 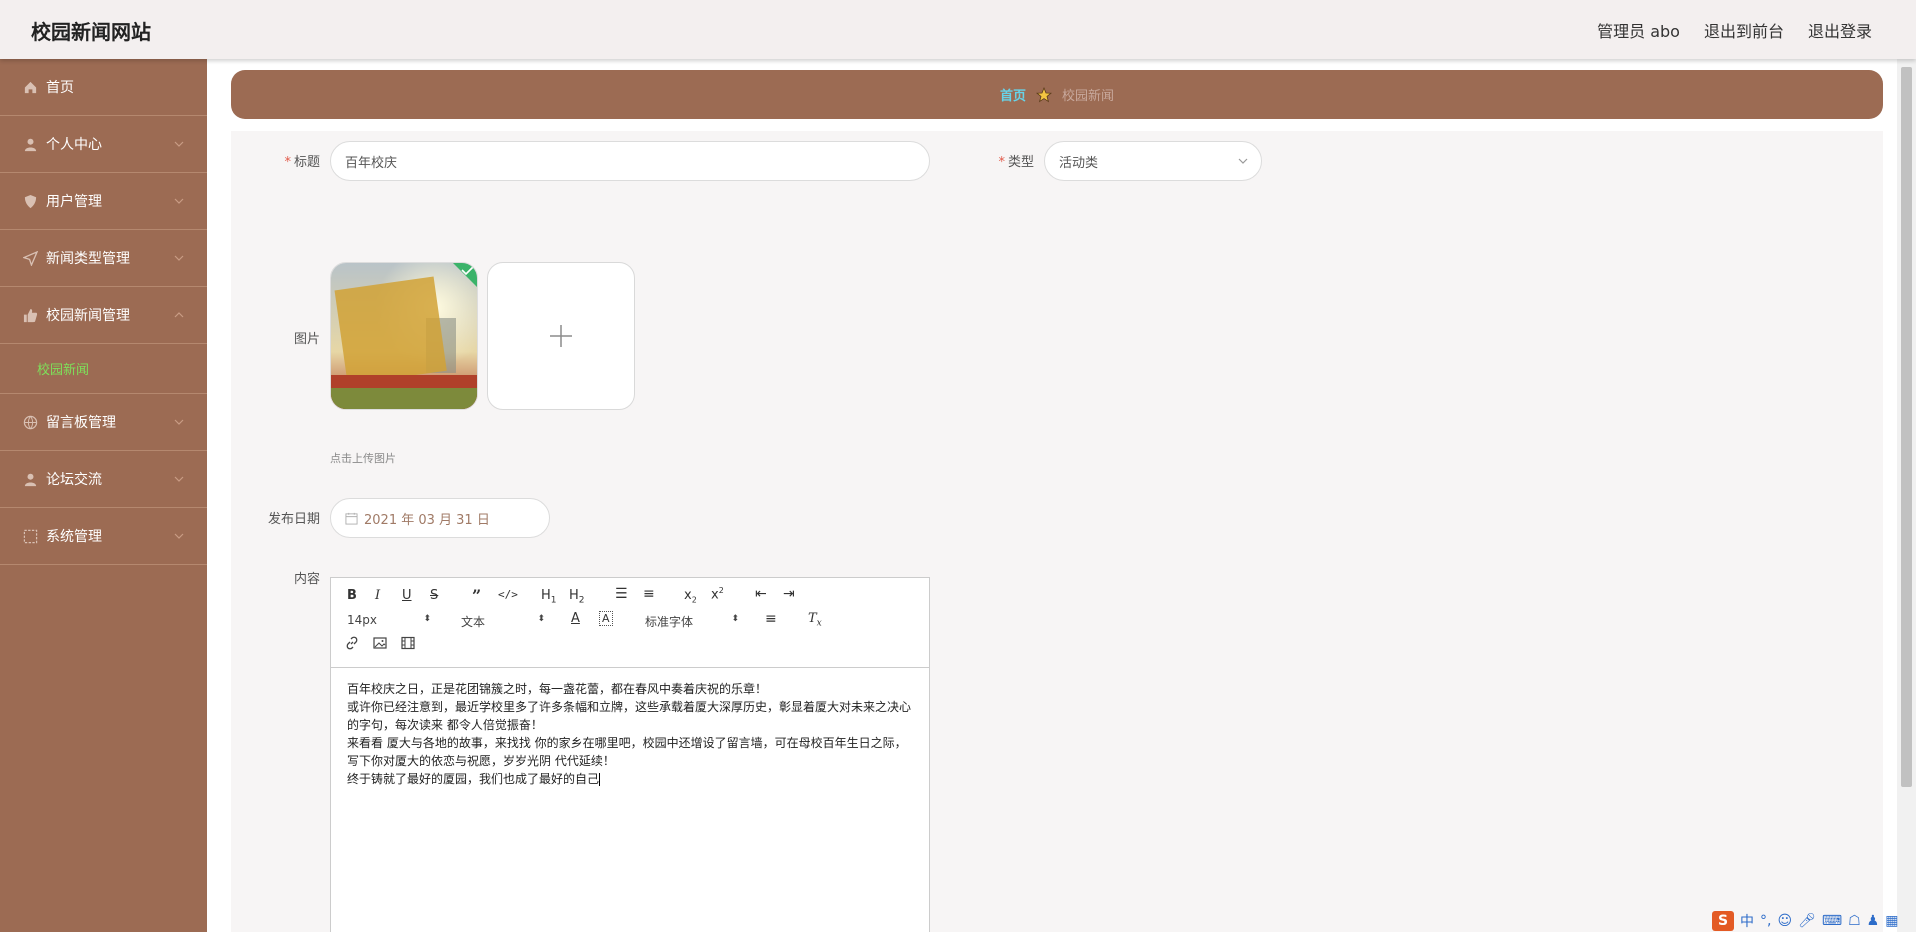 What do you see at coordinates (606, 618) in the screenshot?
I see `background-color-button: A` at bounding box center [606, 618].